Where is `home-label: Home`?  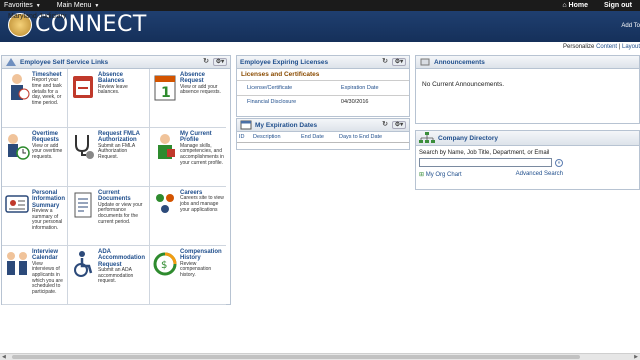
home-label: Home is located at coordinates (578, 5).